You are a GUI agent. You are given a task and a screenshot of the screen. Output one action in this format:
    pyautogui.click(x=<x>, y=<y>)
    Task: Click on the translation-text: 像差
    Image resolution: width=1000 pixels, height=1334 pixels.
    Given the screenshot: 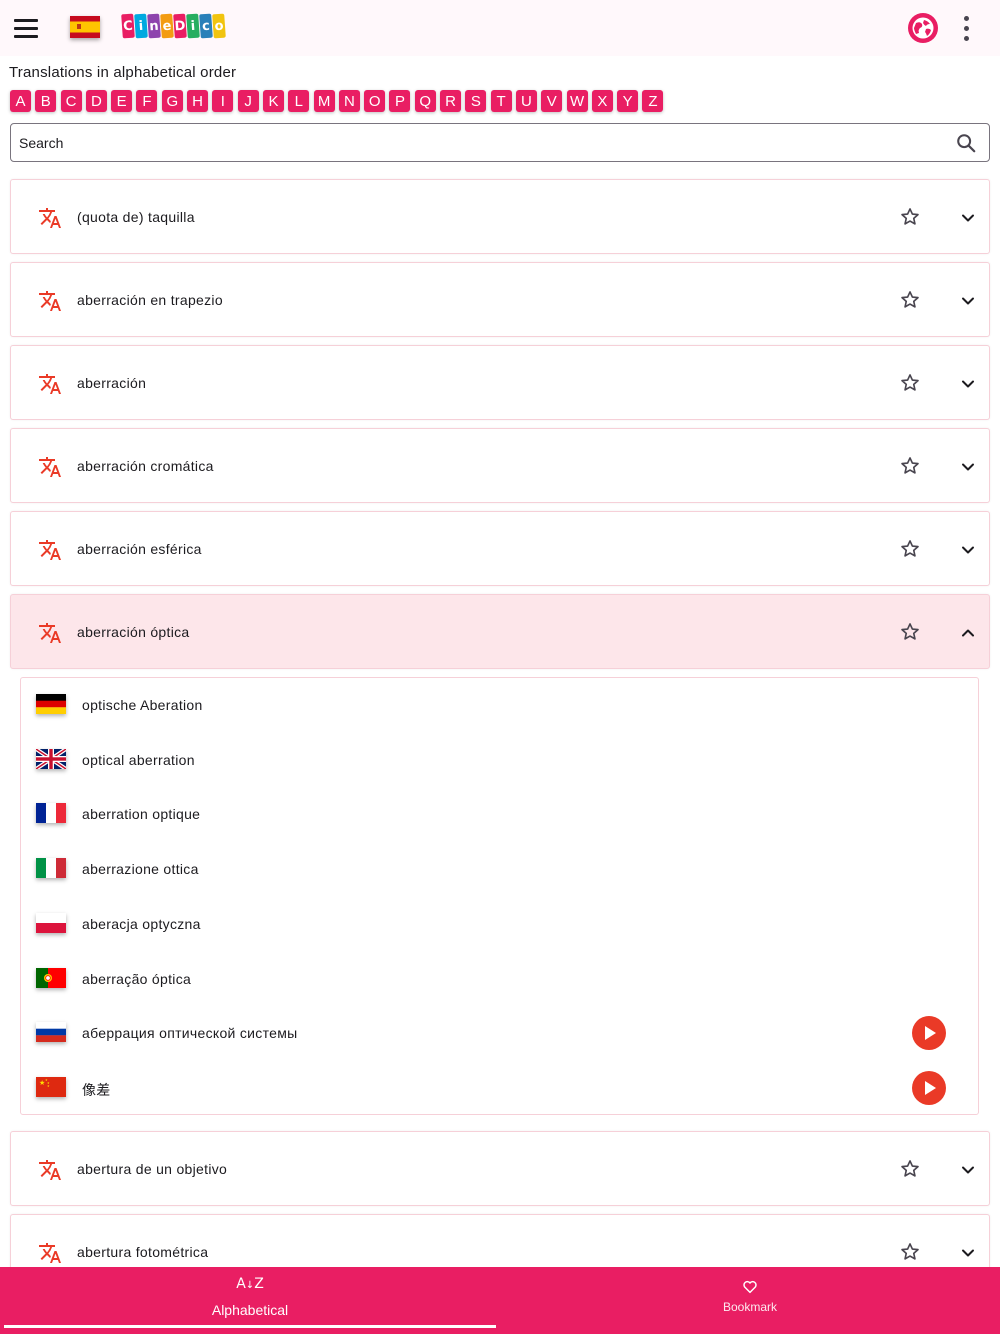 What is the action you would take?
    pyautogui.click(x=96, y=1089)
    